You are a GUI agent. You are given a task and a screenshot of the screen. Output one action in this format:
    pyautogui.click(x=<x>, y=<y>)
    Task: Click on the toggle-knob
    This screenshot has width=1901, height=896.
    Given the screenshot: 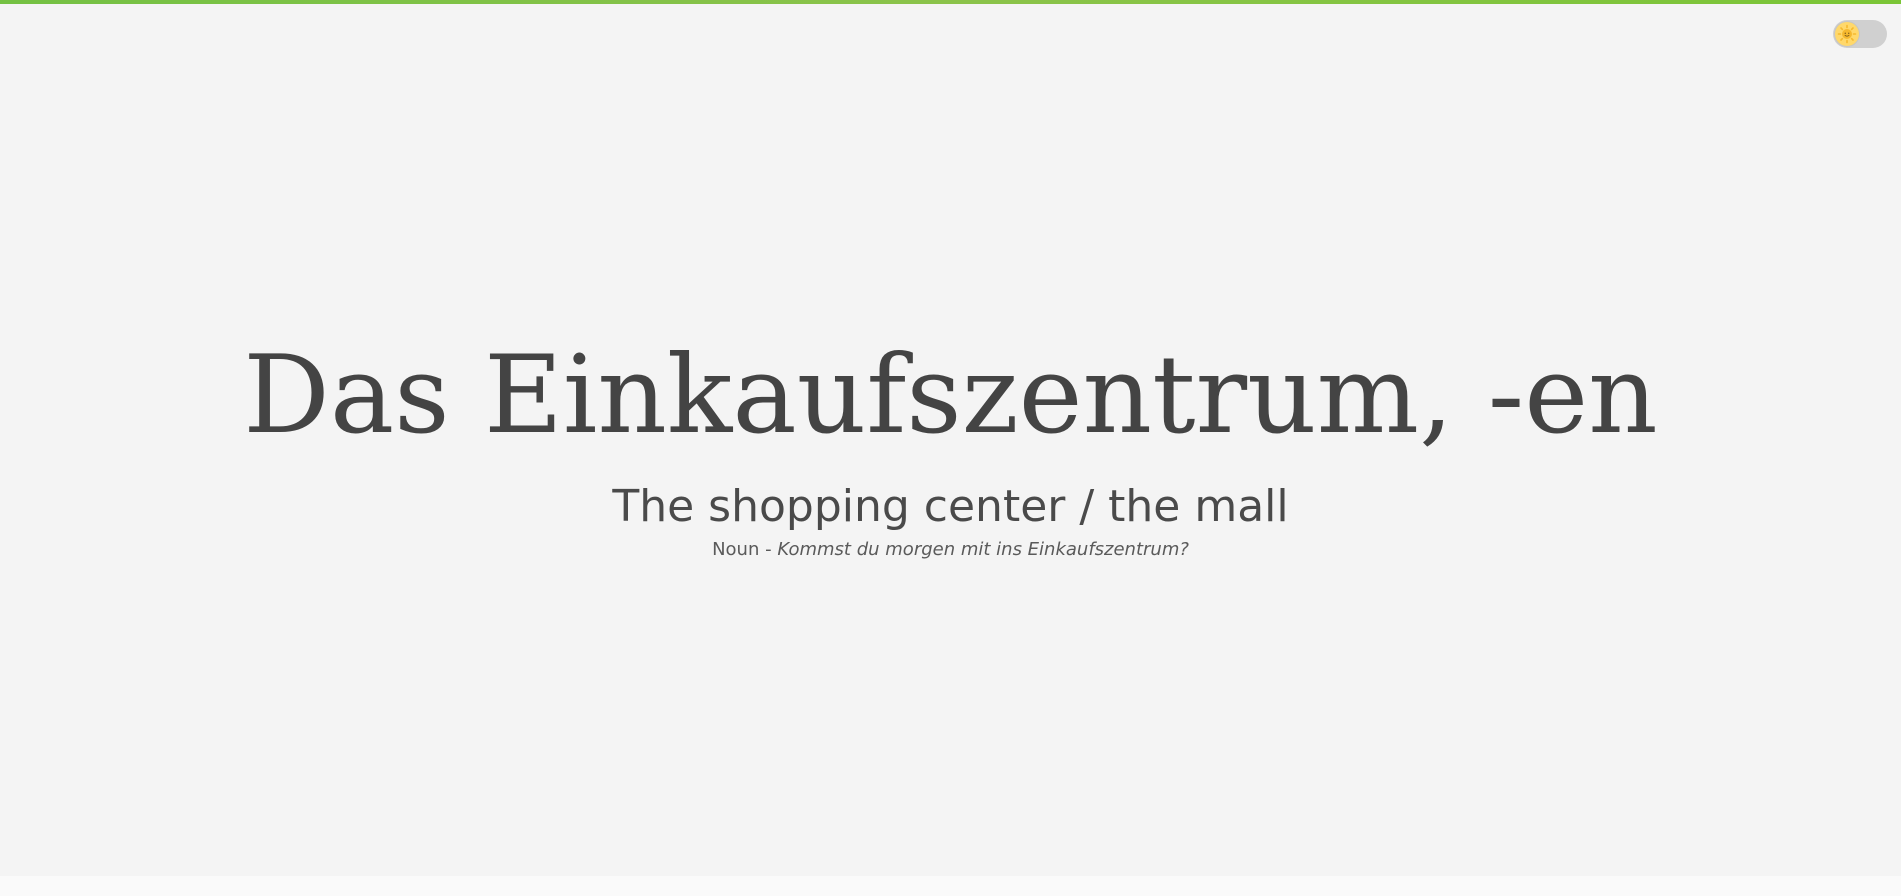 What is the action you would take?
    pyautogui.click(x=1847, y=34)
    